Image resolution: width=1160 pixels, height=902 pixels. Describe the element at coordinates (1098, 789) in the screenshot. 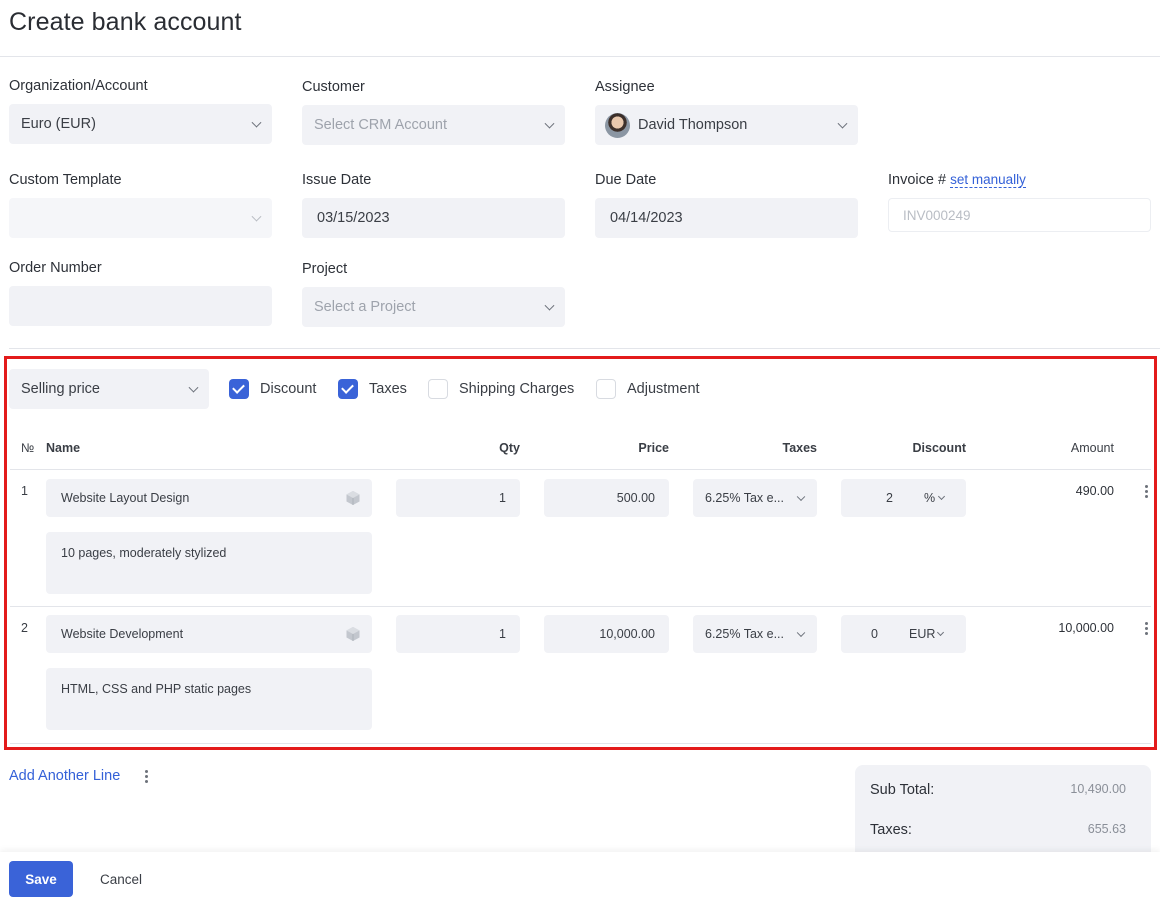

I see `subtotal-value: 10,490.00` at that location.